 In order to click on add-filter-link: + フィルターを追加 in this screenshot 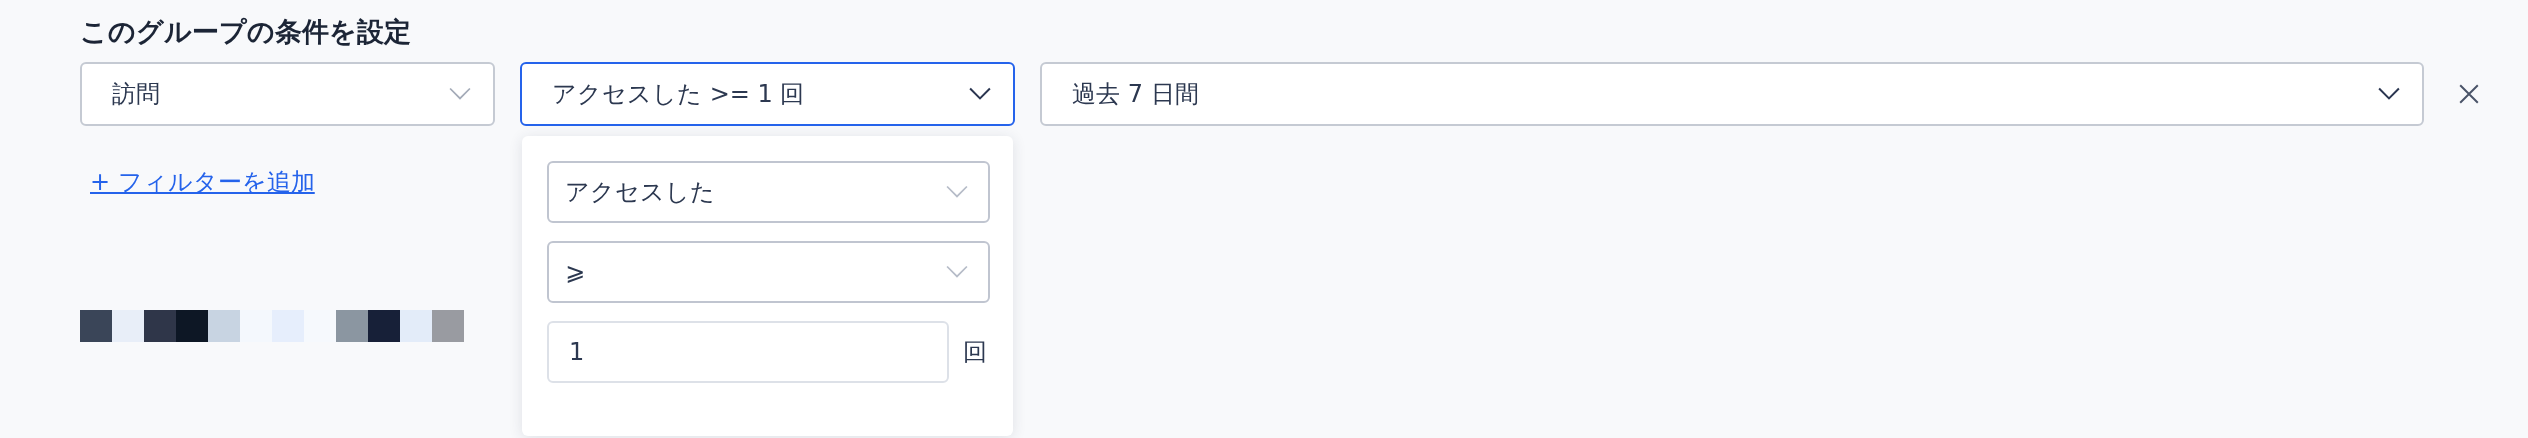, I will do `click(202, 182)`.